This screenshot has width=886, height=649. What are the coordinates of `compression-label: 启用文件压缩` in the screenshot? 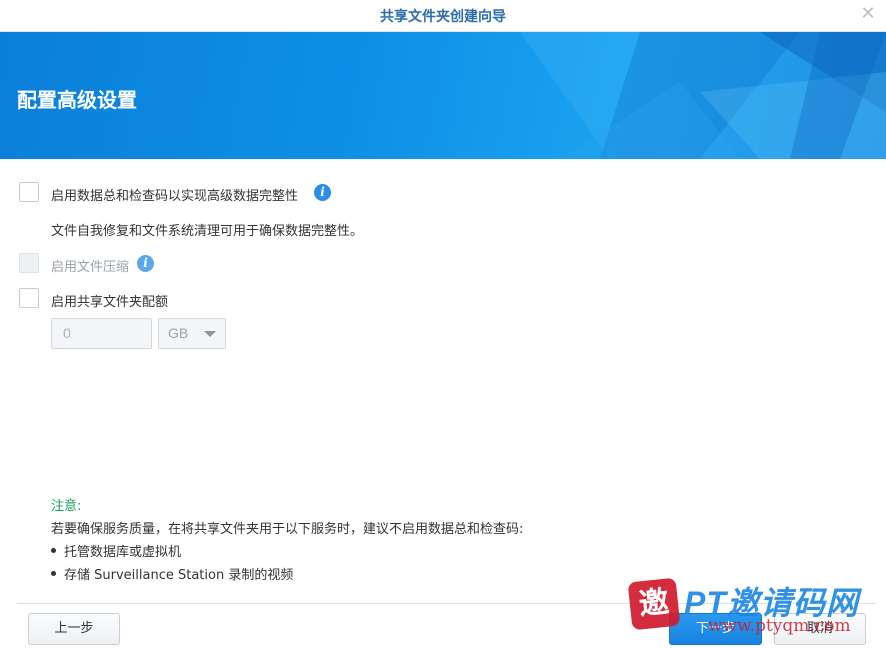 It's located at (90, 267).